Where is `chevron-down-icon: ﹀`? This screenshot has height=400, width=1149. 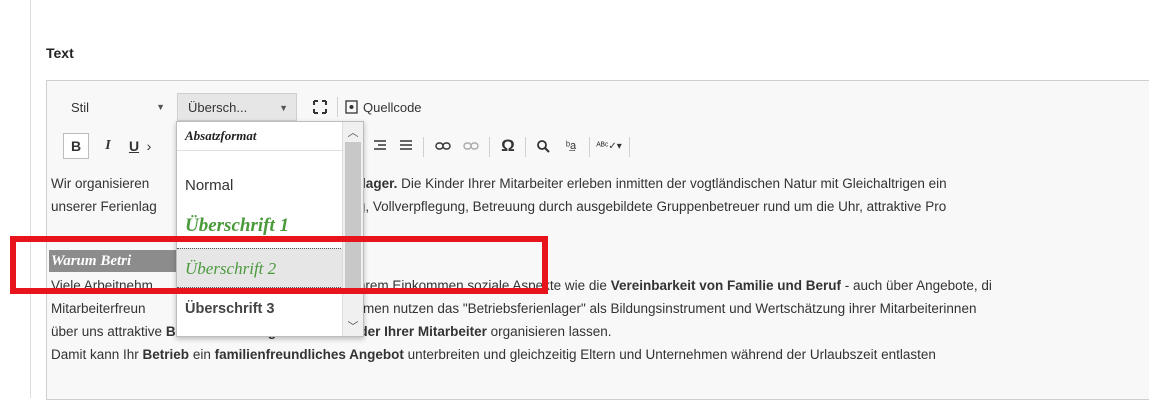
chevron-down-icon: ﹀ is located at coordinates (353, 326).